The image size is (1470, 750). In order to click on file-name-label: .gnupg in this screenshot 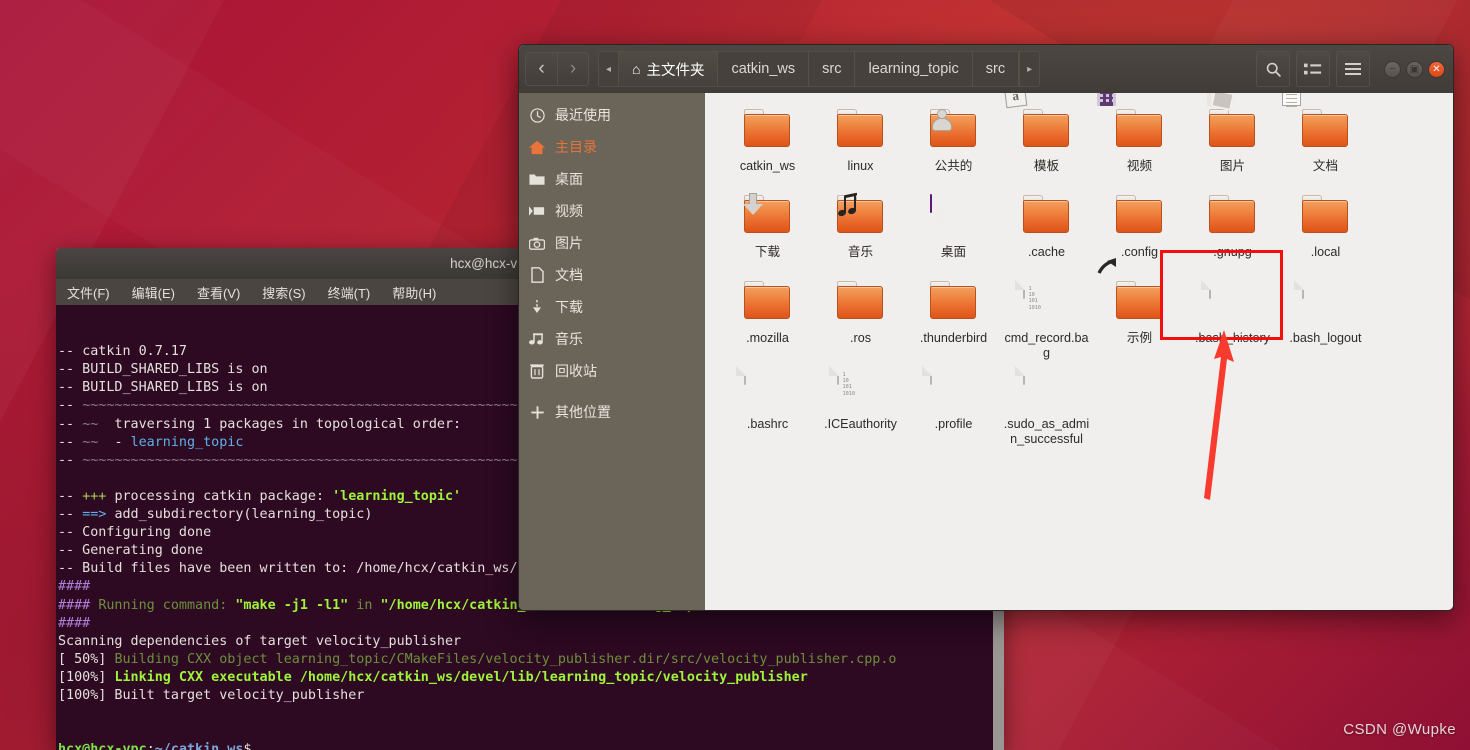, I will do `click(1232, 252)`.